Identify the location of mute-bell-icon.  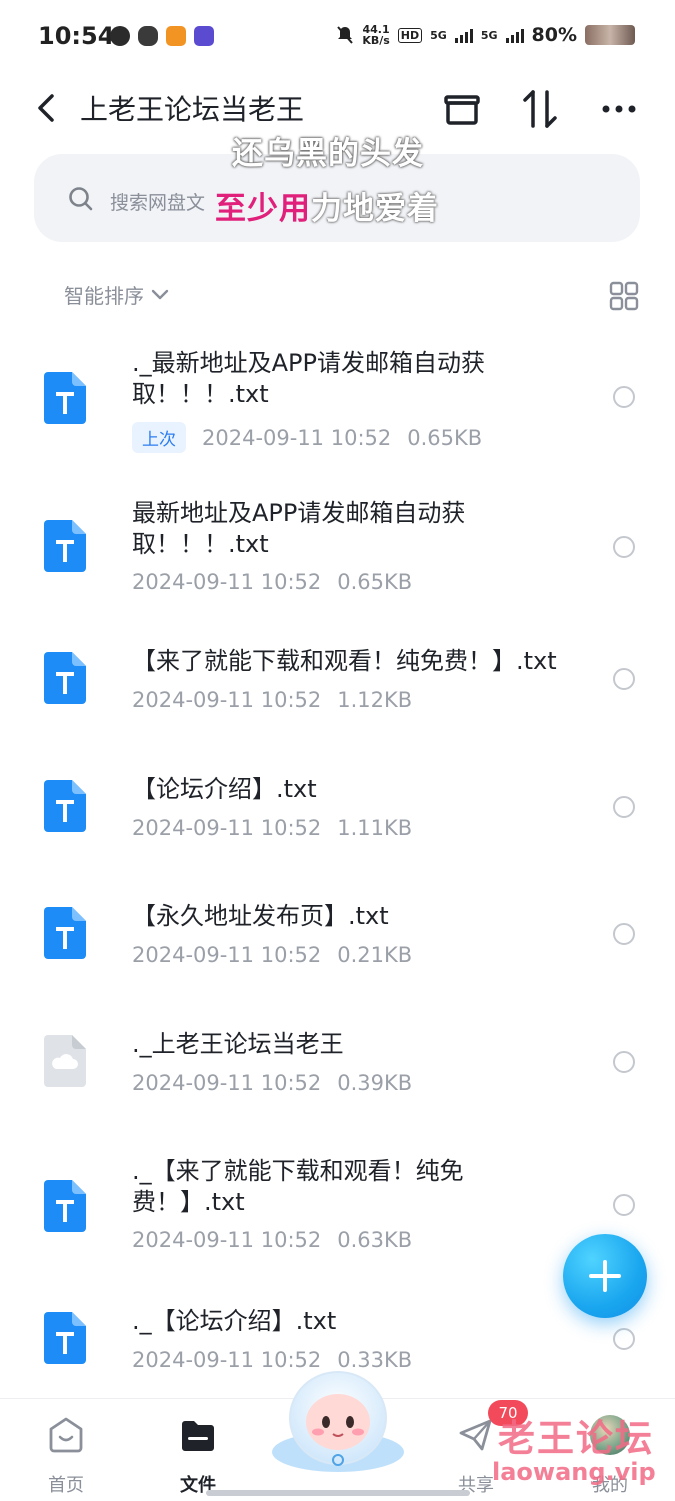
(345, 35).